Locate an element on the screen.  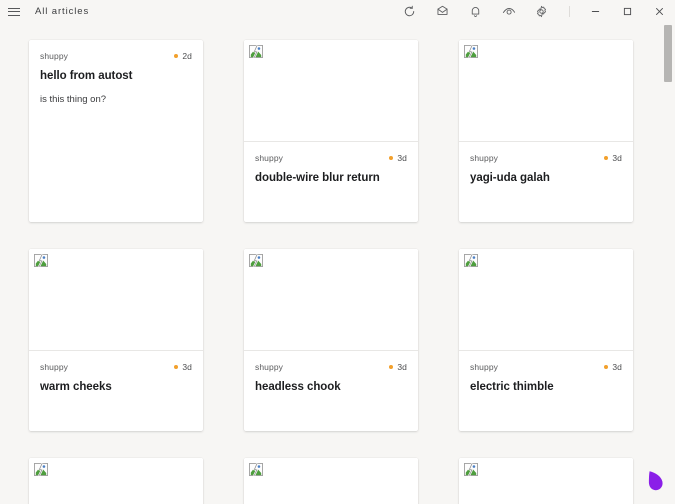
article-body: shuppy 3d yagi-uda galah is located at coordinates (546, 182).